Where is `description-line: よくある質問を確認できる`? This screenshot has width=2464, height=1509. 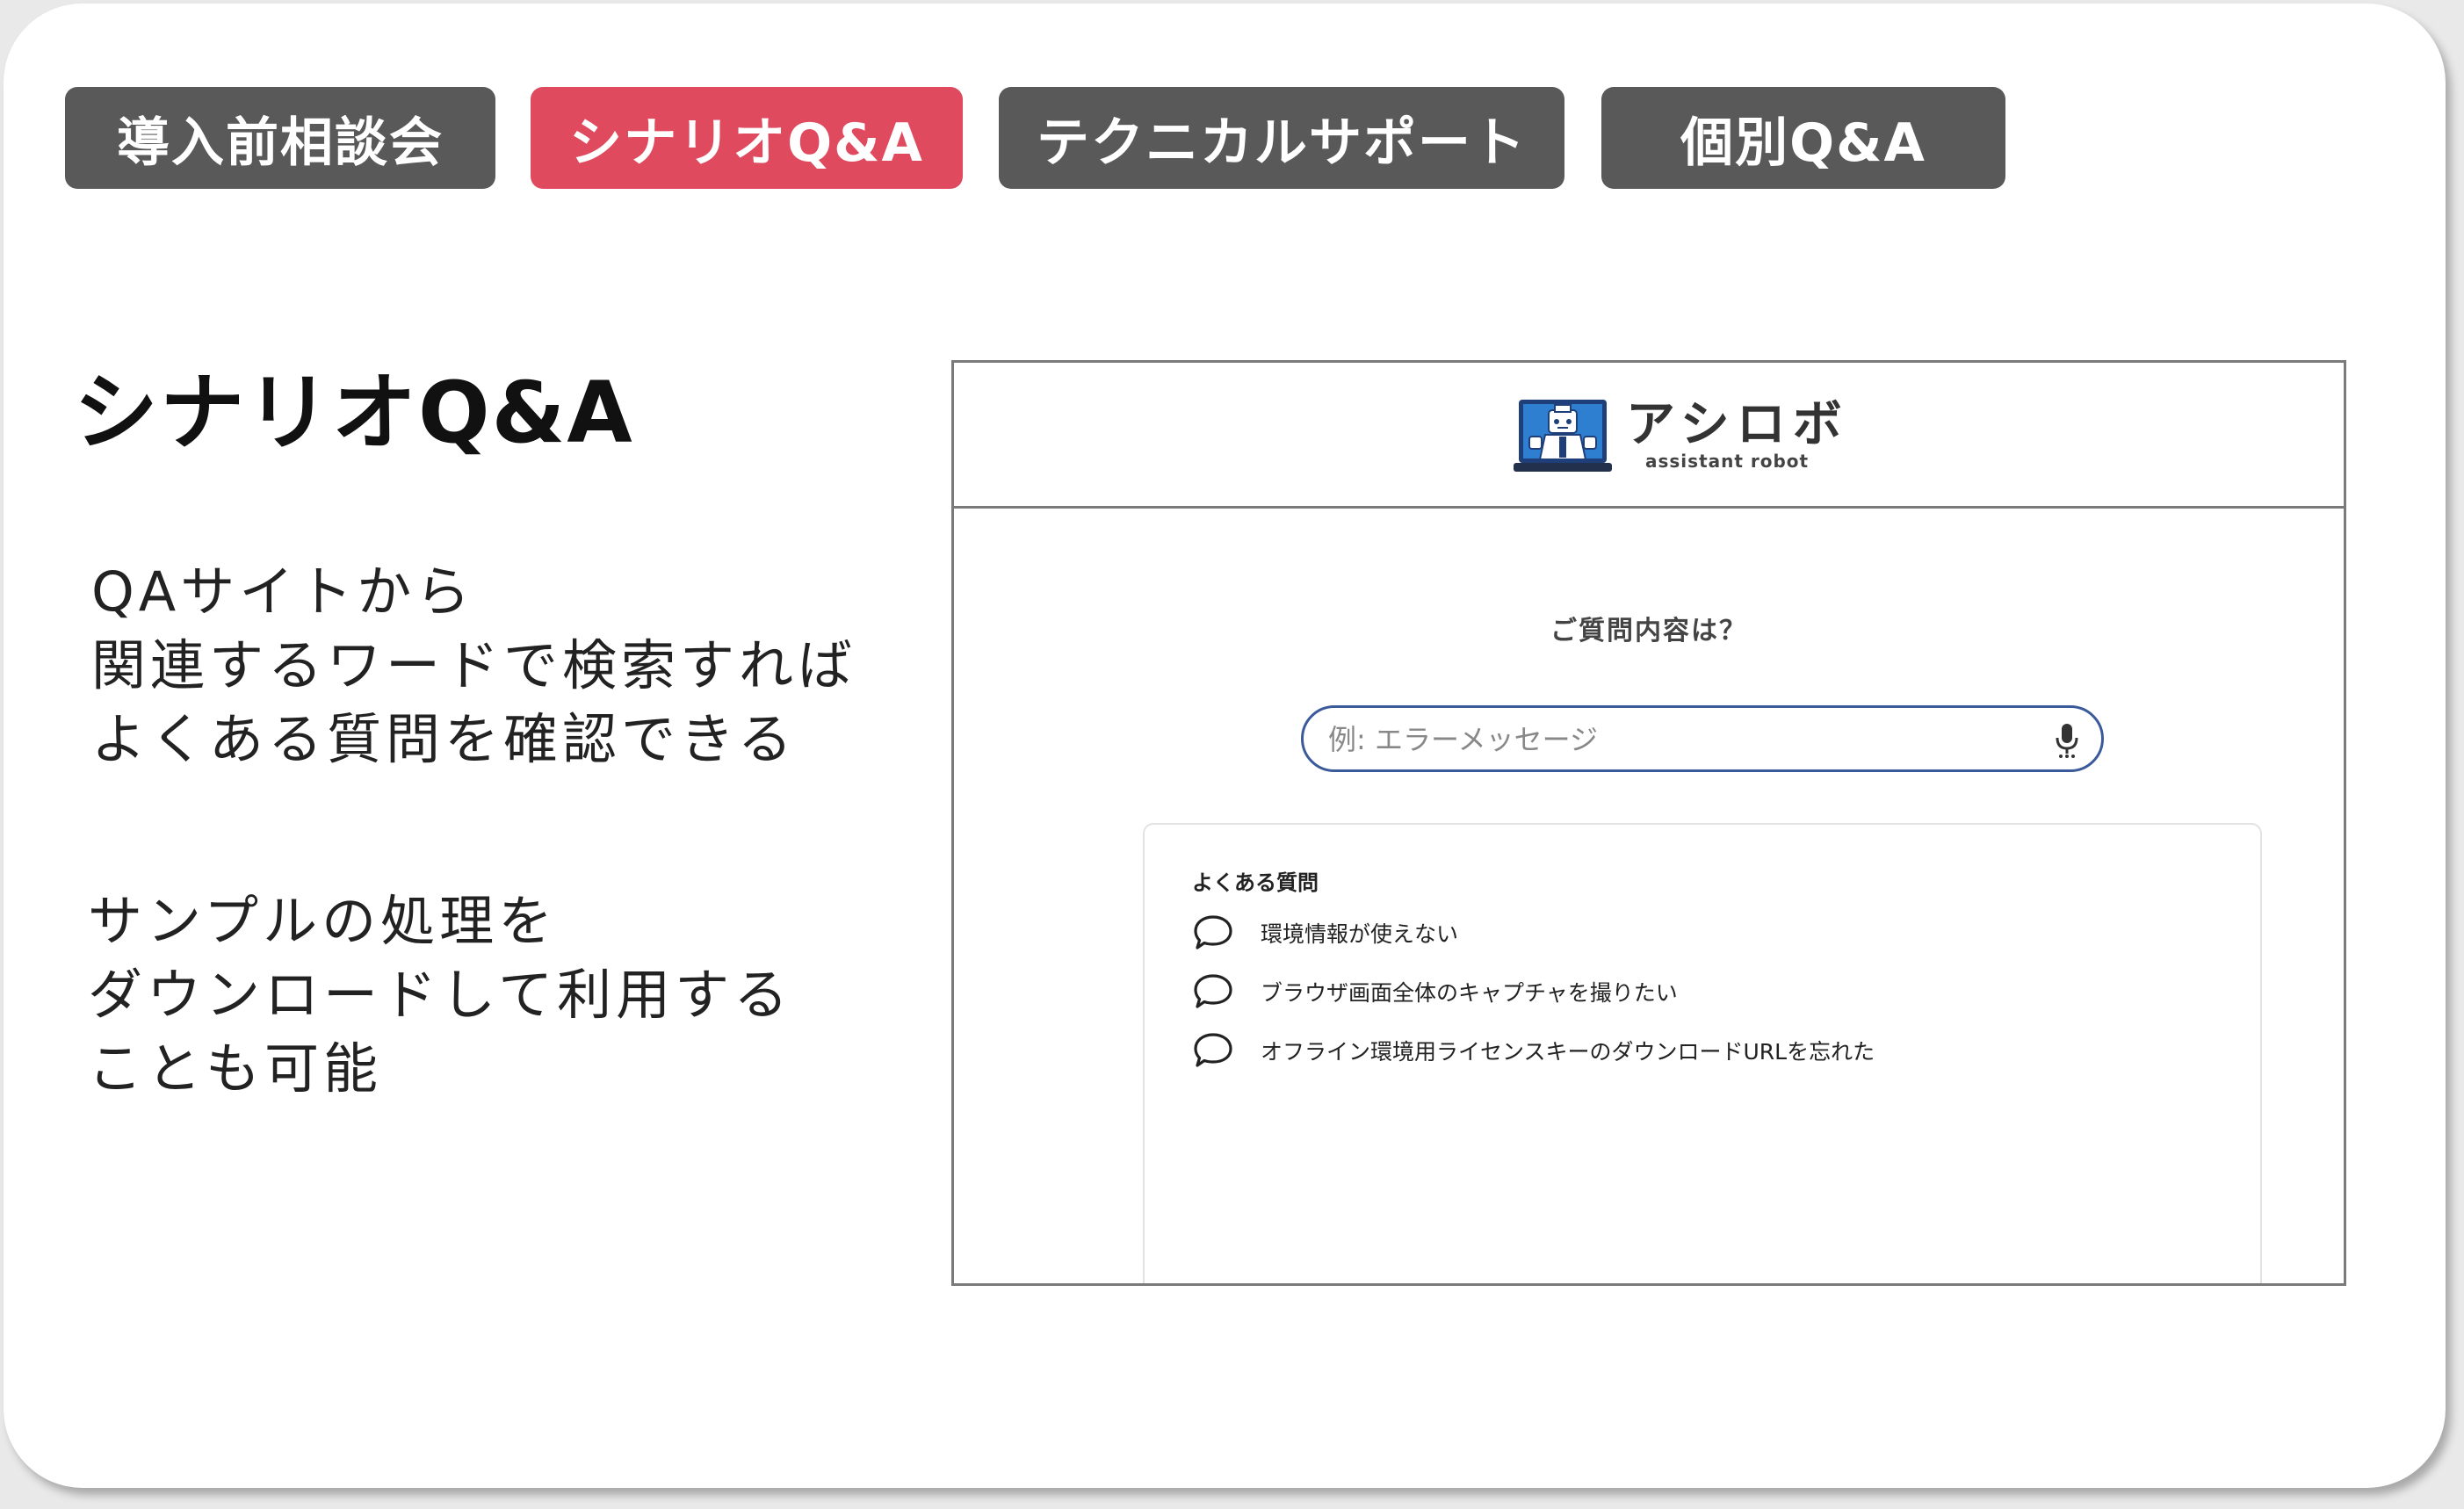 description-line: よくある質問を確認できる is located at coordinates (444, 739).